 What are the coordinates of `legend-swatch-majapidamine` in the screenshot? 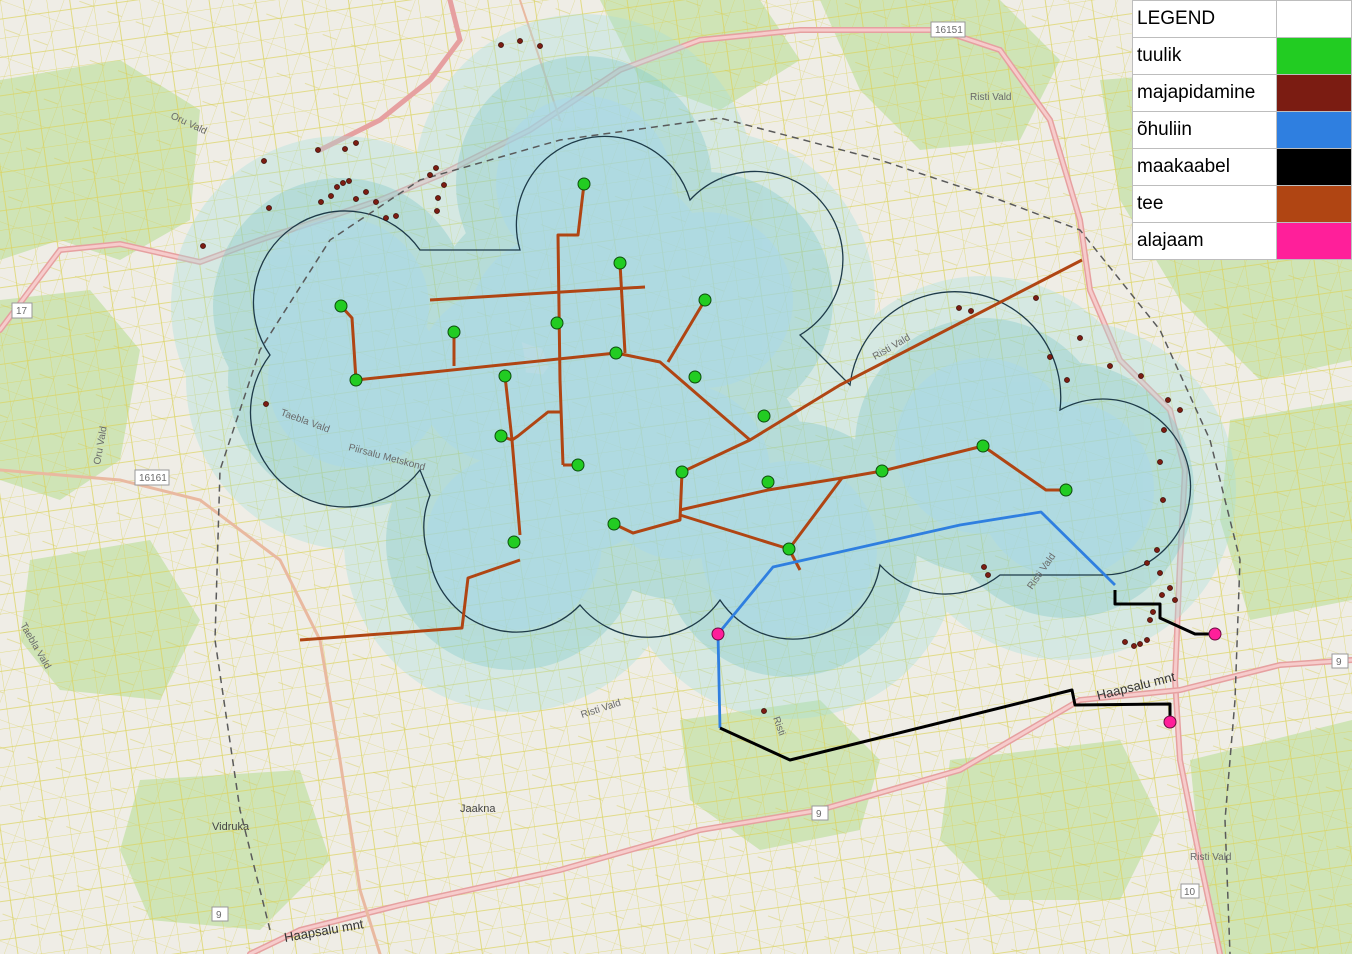 It's located at (1314, 93).